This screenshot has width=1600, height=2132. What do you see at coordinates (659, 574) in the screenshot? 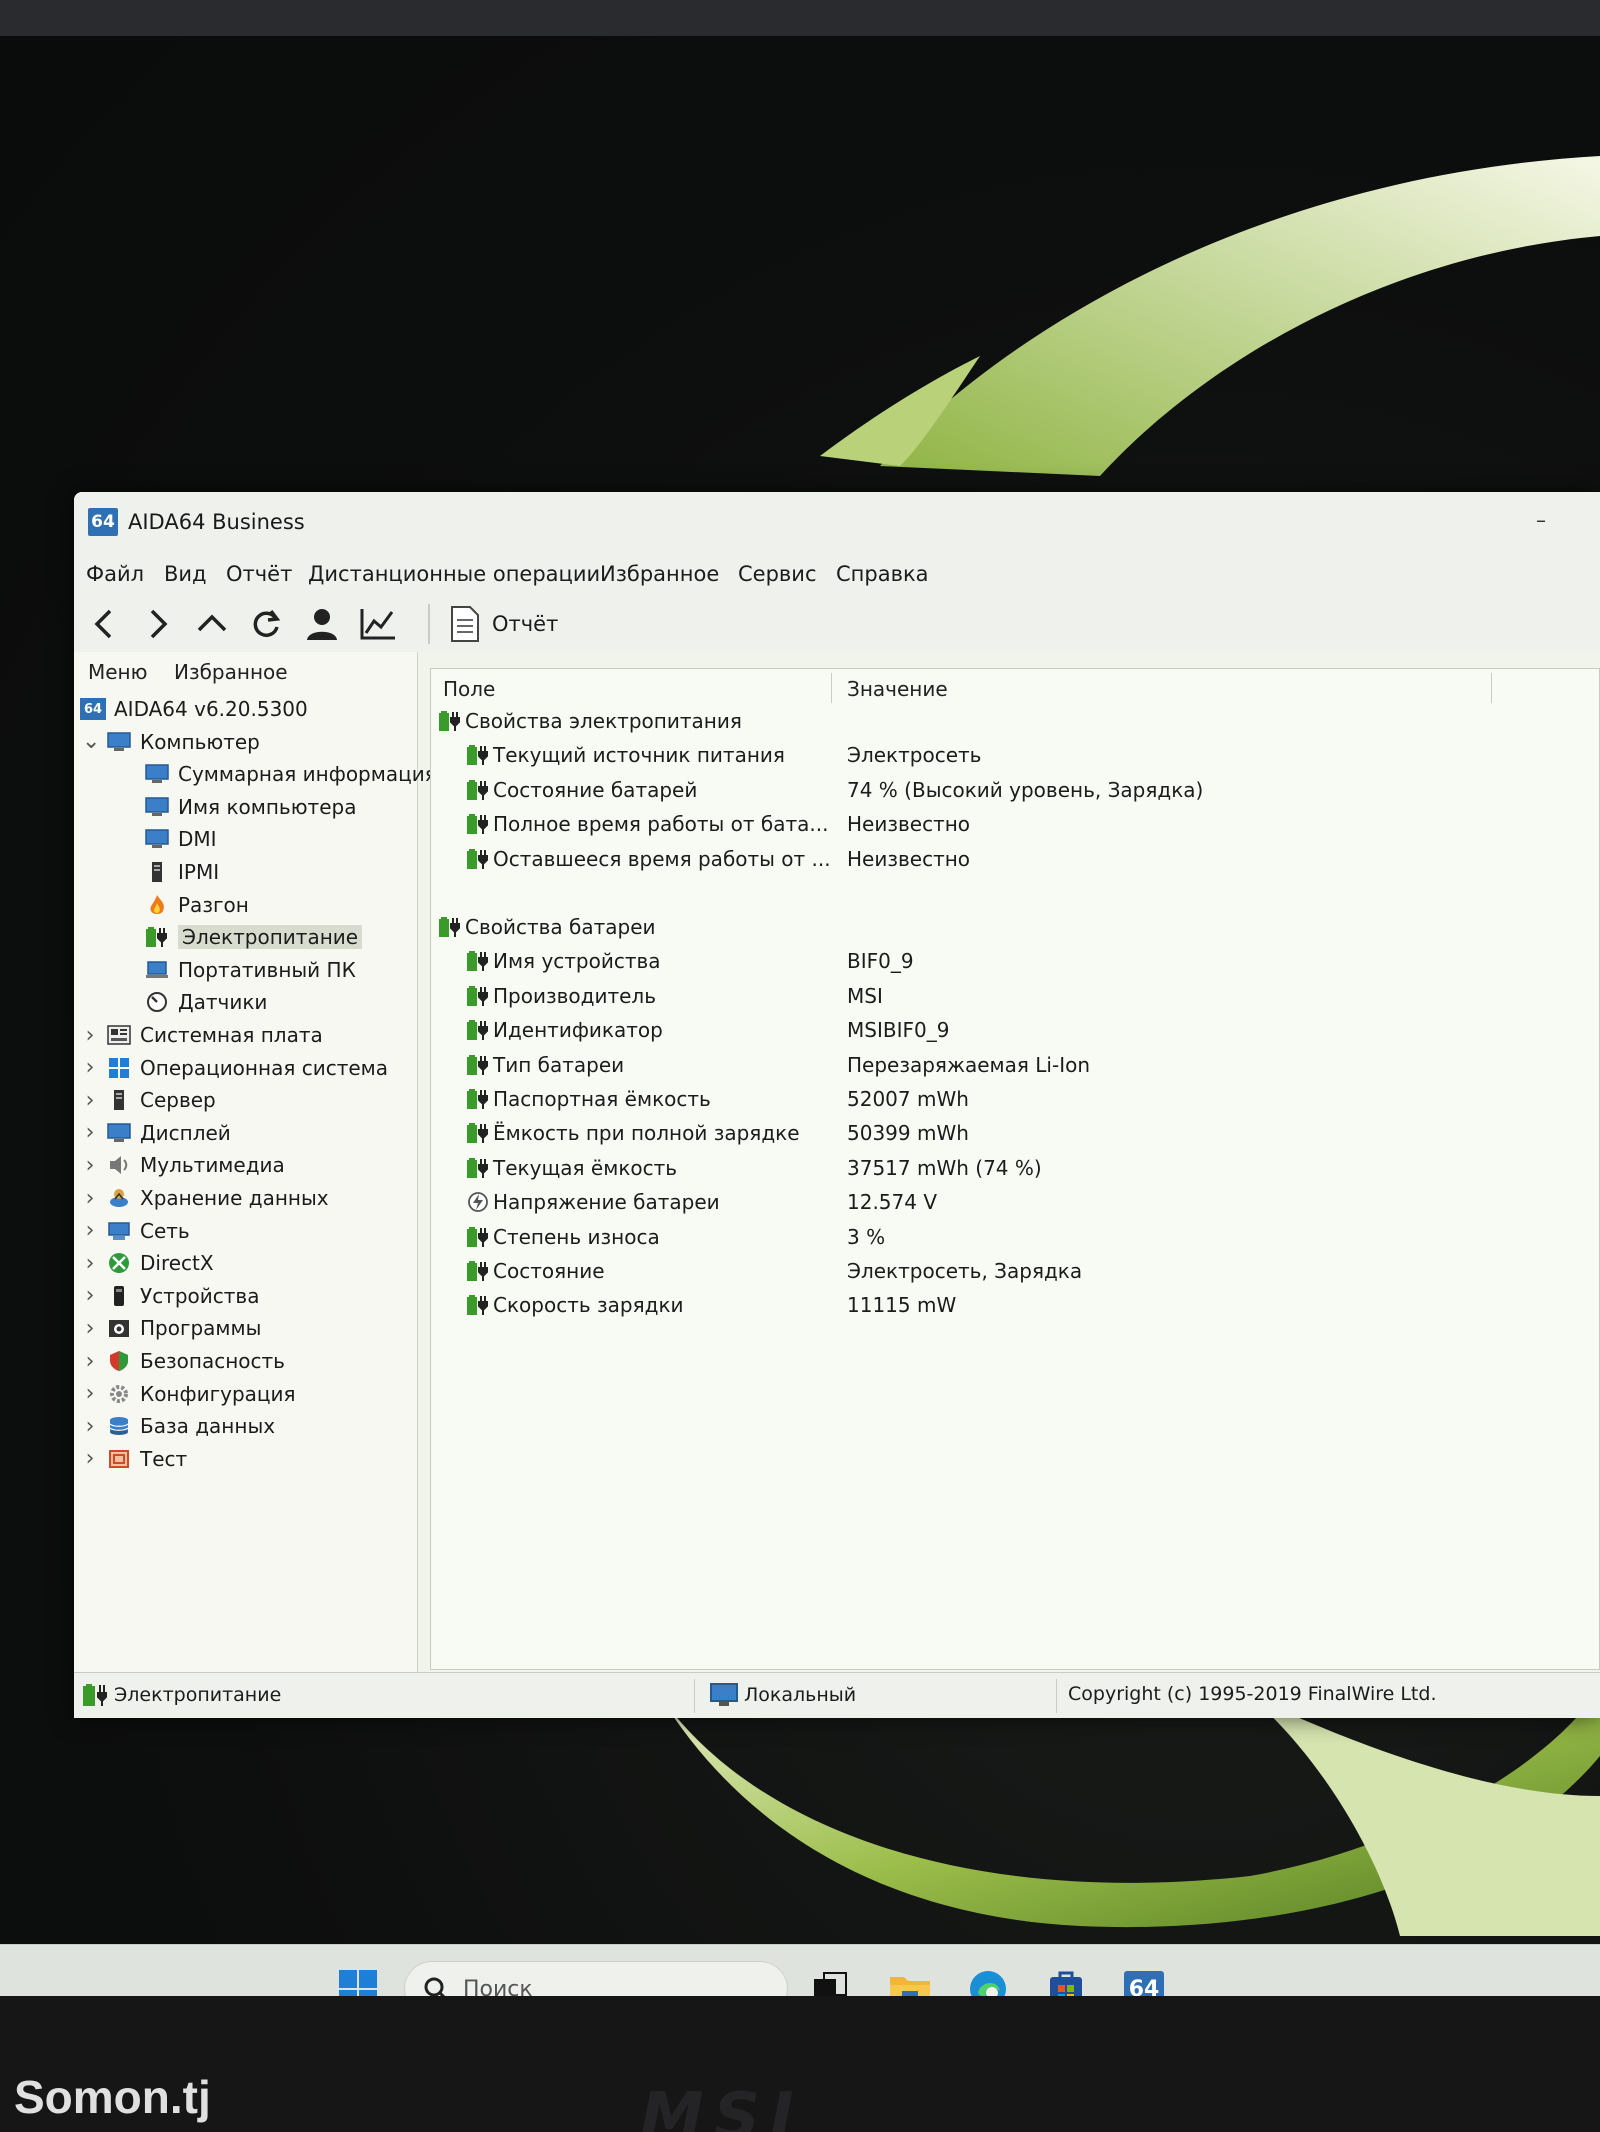
I see `menu-favorites: Избранное` at bounding box center [659, 574].